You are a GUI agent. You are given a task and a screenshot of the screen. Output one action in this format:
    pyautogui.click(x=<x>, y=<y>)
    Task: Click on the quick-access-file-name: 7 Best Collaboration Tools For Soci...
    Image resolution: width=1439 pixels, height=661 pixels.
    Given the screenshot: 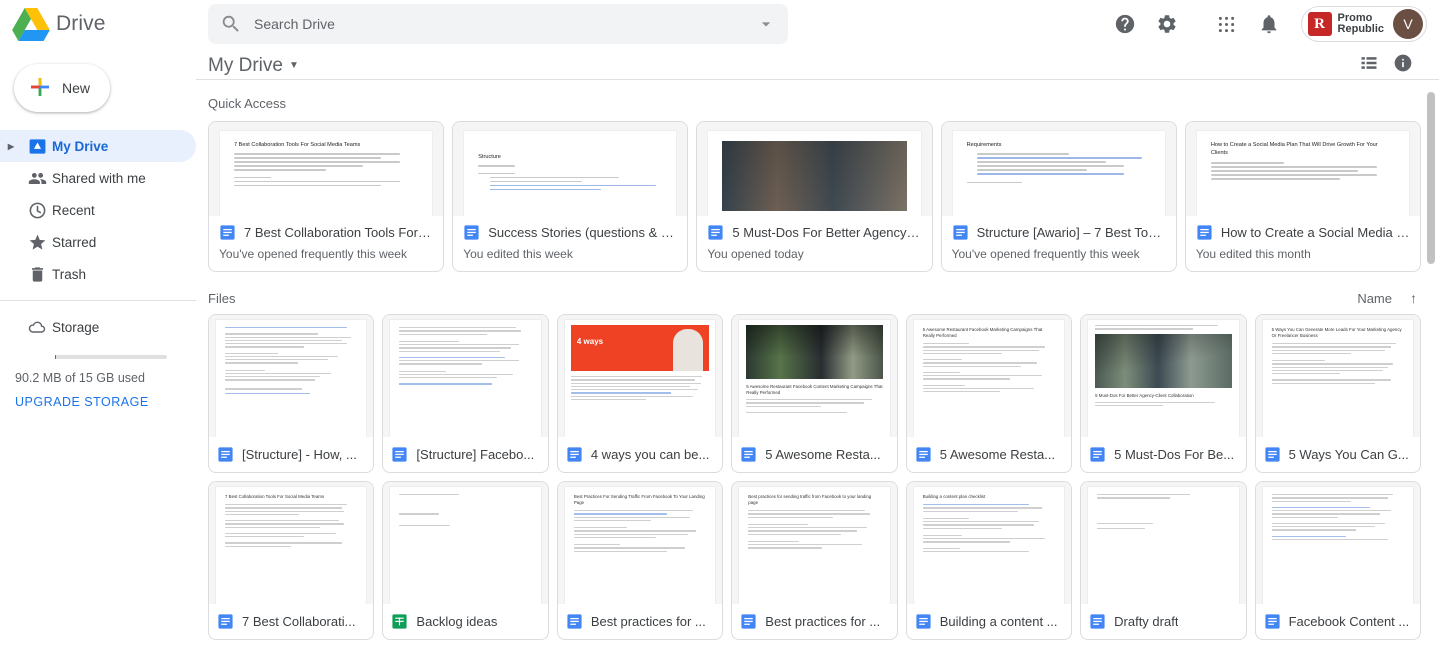 What is the action you would take?
    pyautogui.click(x=338, y=232)
    